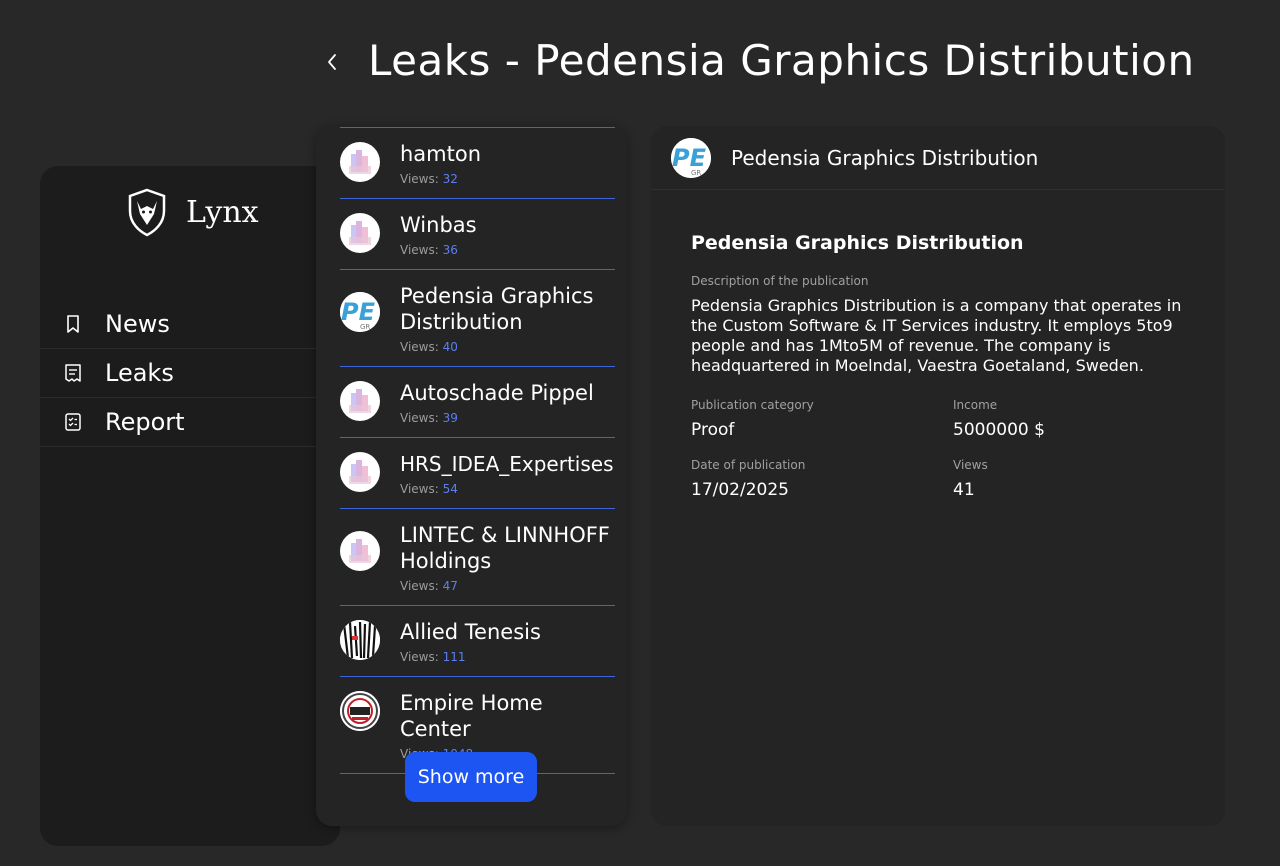 The width and height of the screenshot is (1280, 866). What do you see at coordinates (147, 212) in the screenshot?
I see `lynx-logo-icon` at bounding box center [147, 212].